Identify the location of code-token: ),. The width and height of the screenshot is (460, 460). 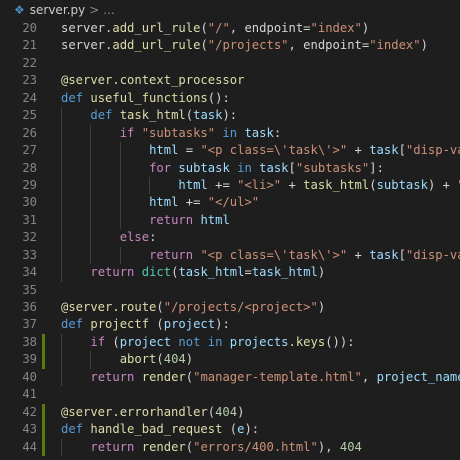
(328, 446).